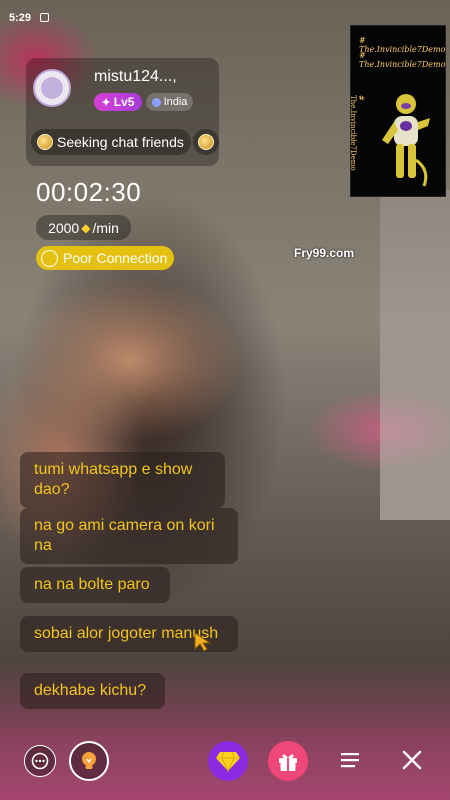  What do you see at coordinates (89, 192) in the screenshot?
I see `call-timer: 00:02:30` at bounding box center [89, 192].